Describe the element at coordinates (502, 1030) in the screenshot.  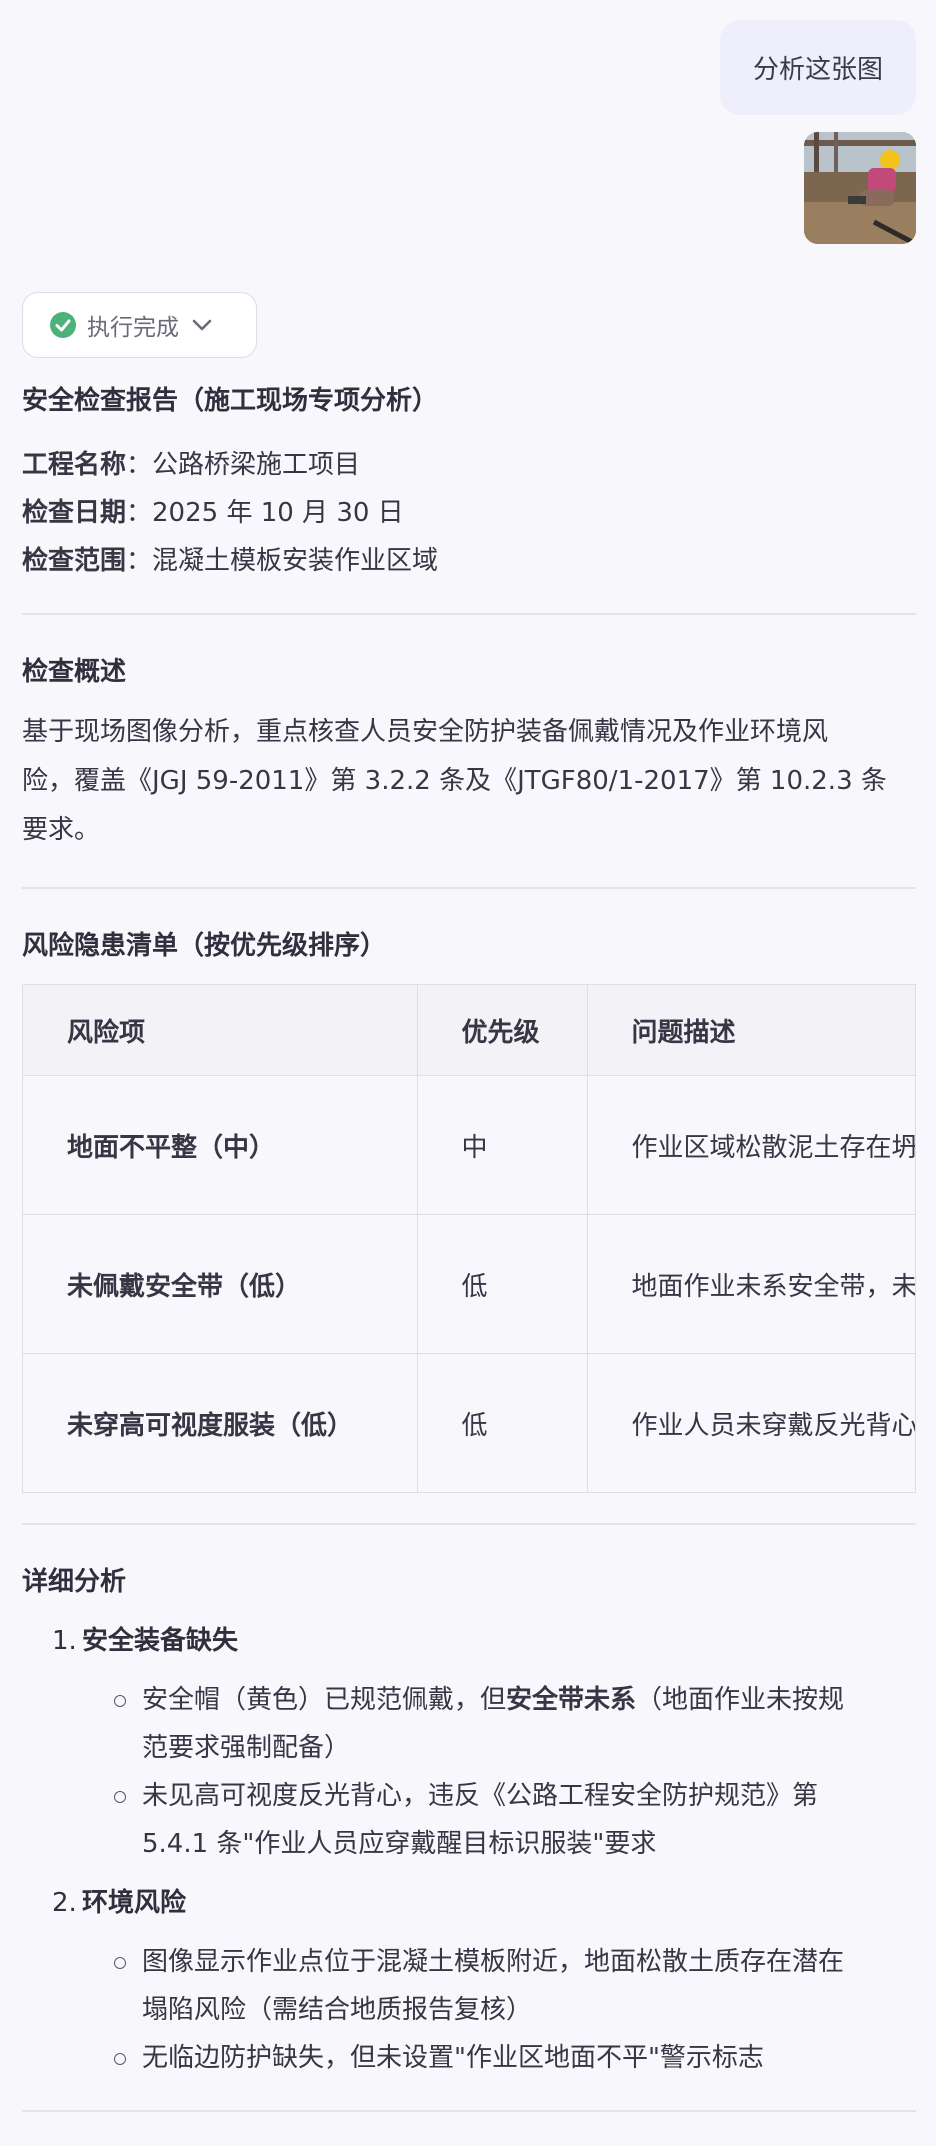
I see `header-priority: 优先级` at that location.